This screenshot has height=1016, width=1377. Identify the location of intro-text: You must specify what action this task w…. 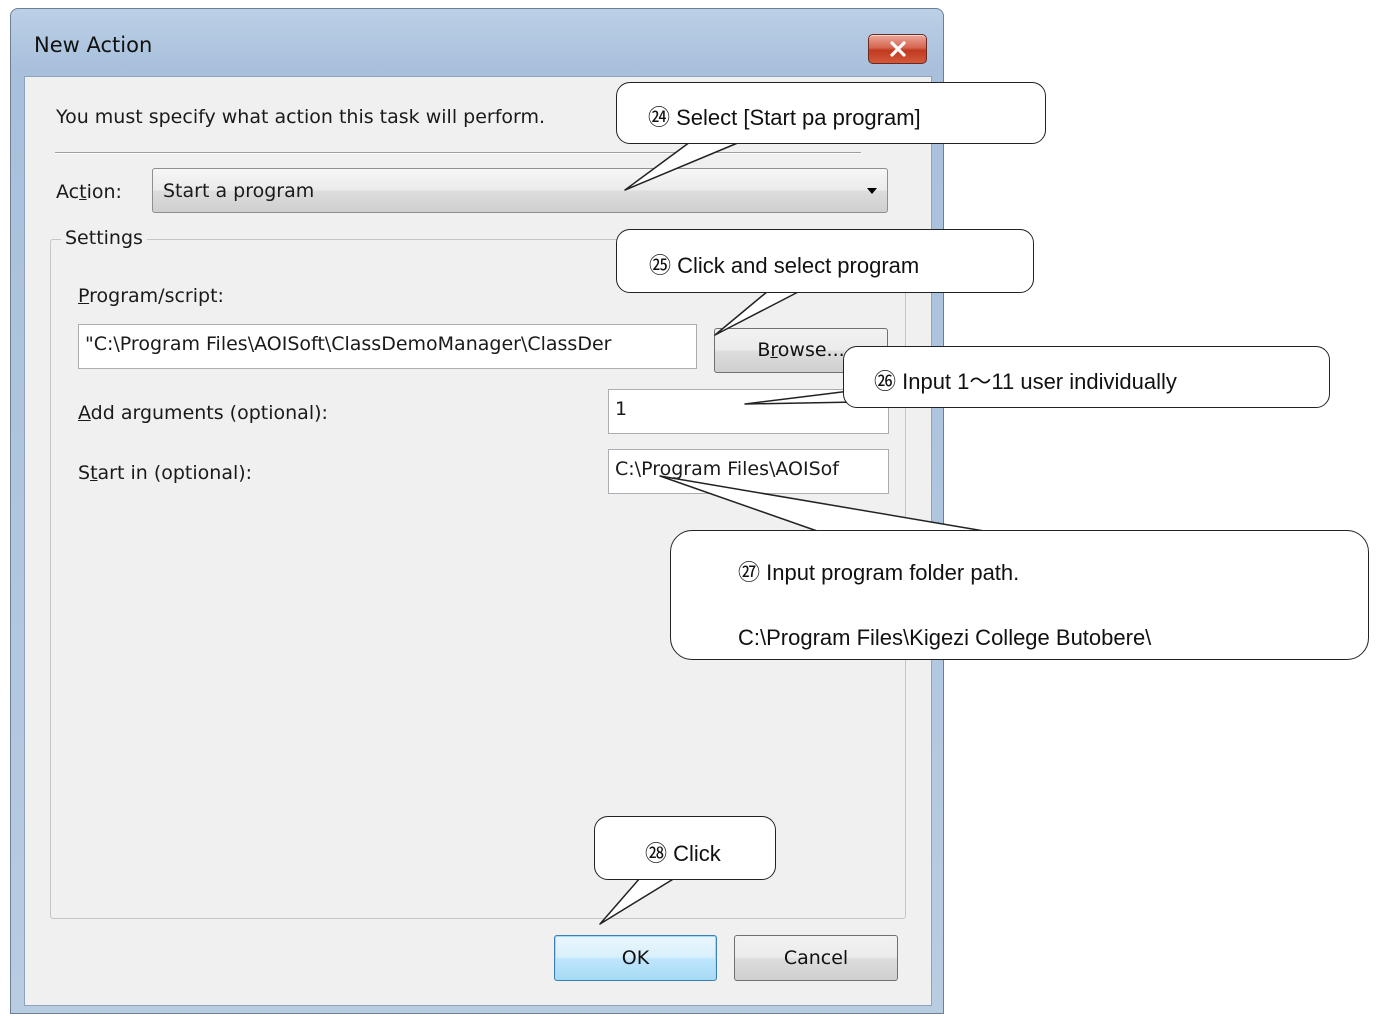
(301, 117).